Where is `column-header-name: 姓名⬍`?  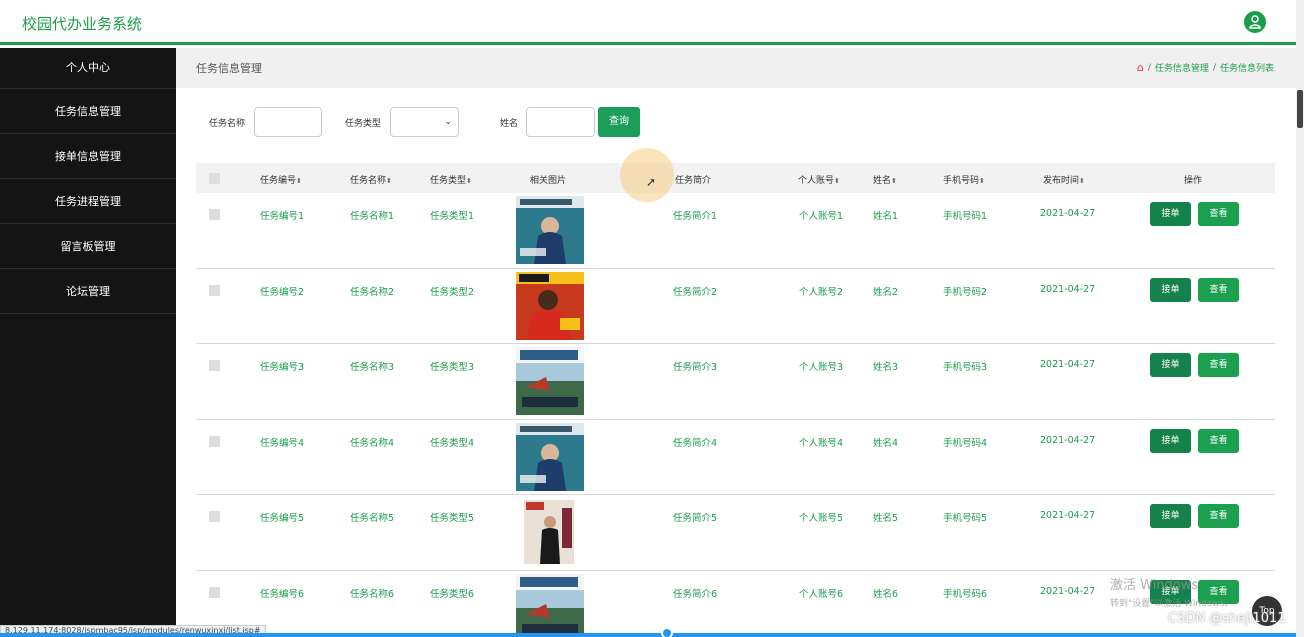
column-header-name: 姓名⬍ is located at coordinates (885, 179).